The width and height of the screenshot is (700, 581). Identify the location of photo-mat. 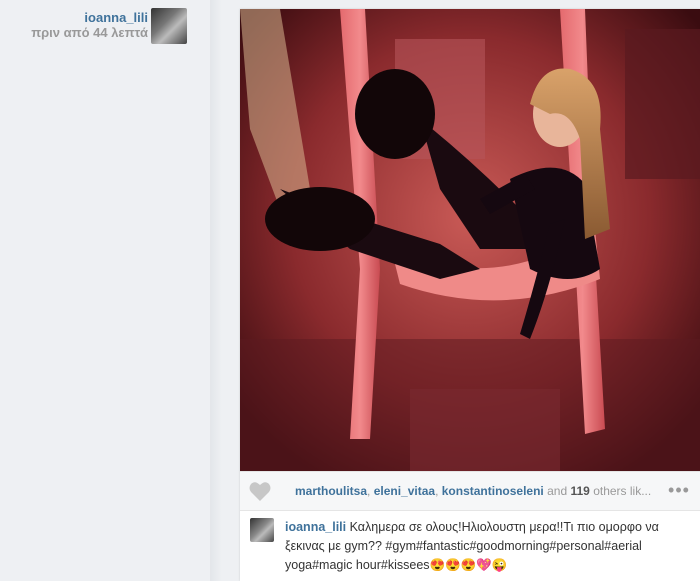
(485, 430).